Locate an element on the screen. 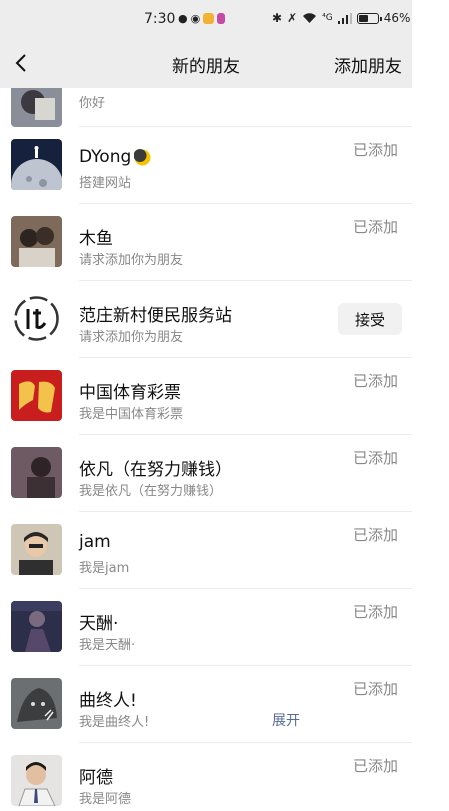  bell-notification-icon: ◉ is located at coordinates (195, 18).